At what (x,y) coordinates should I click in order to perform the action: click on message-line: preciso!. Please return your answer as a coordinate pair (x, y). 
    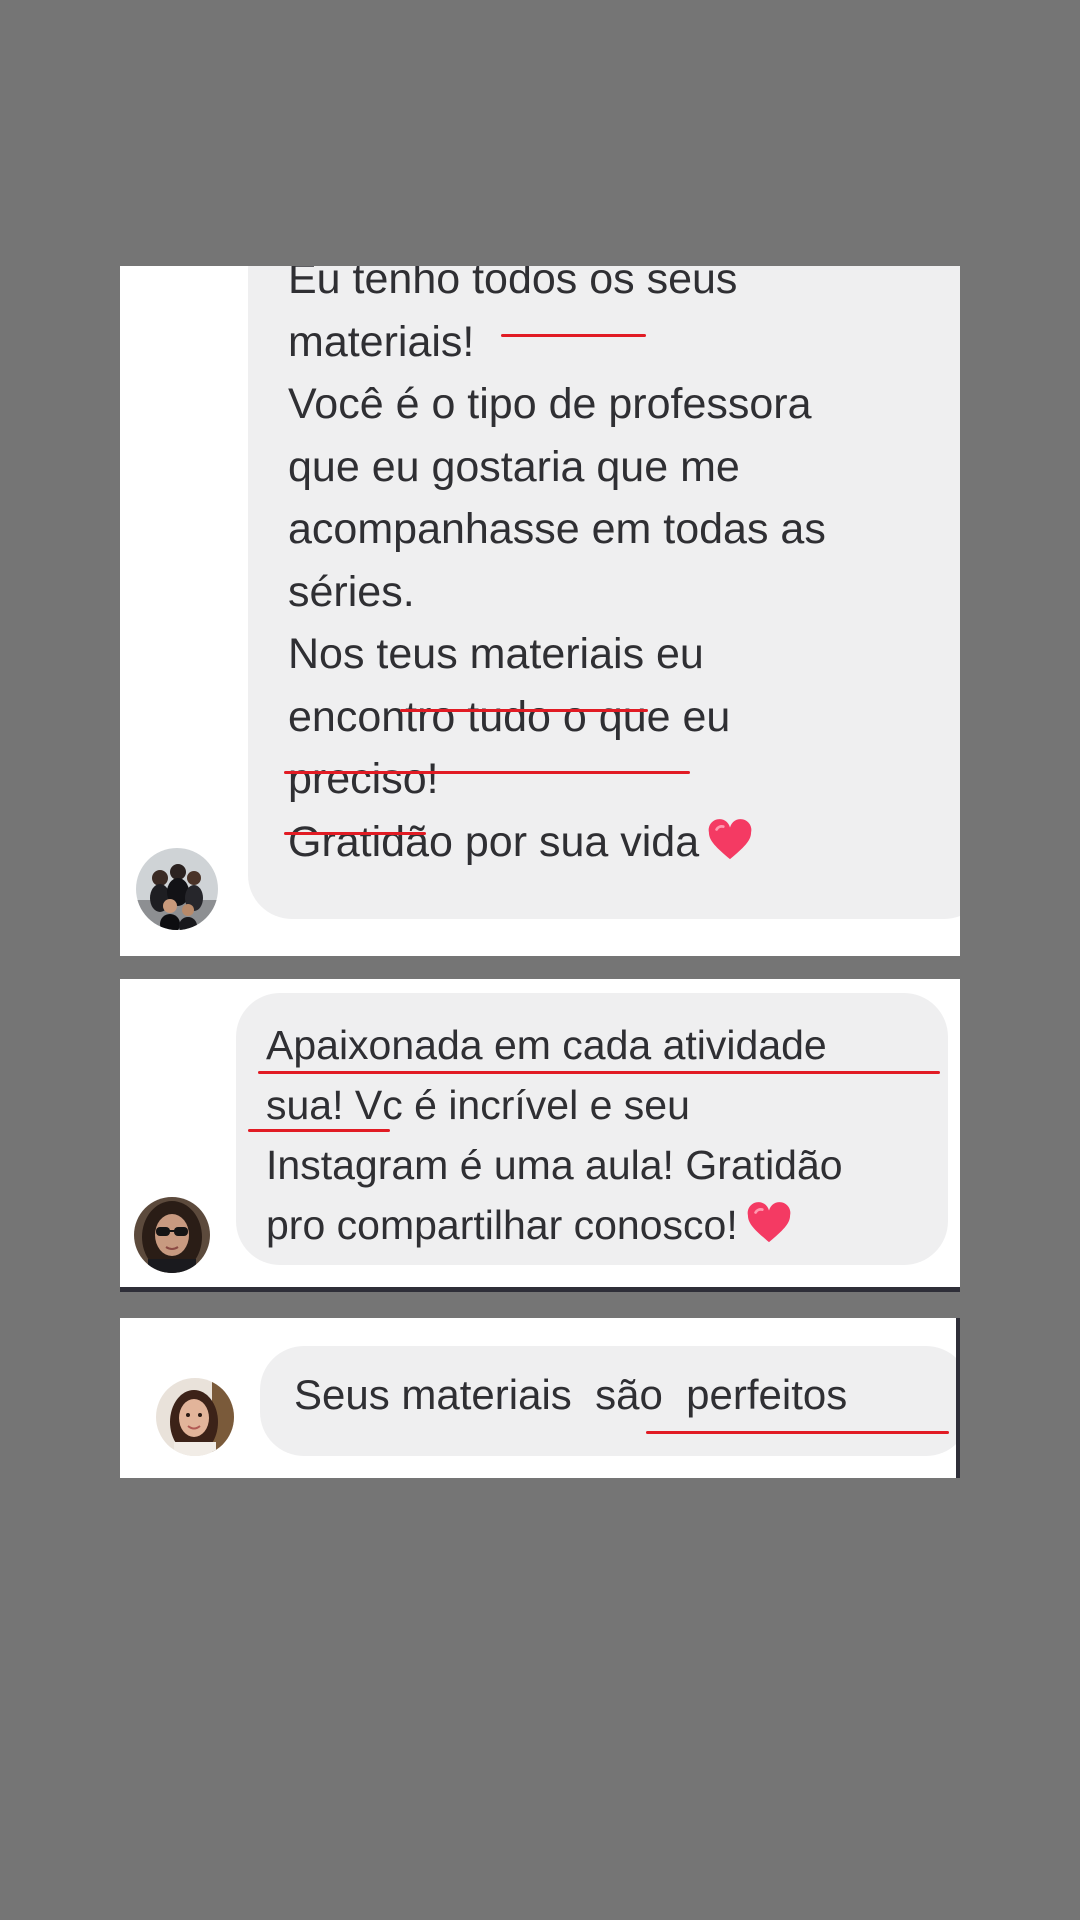
    Looking at the image, I should click on (363, 779).